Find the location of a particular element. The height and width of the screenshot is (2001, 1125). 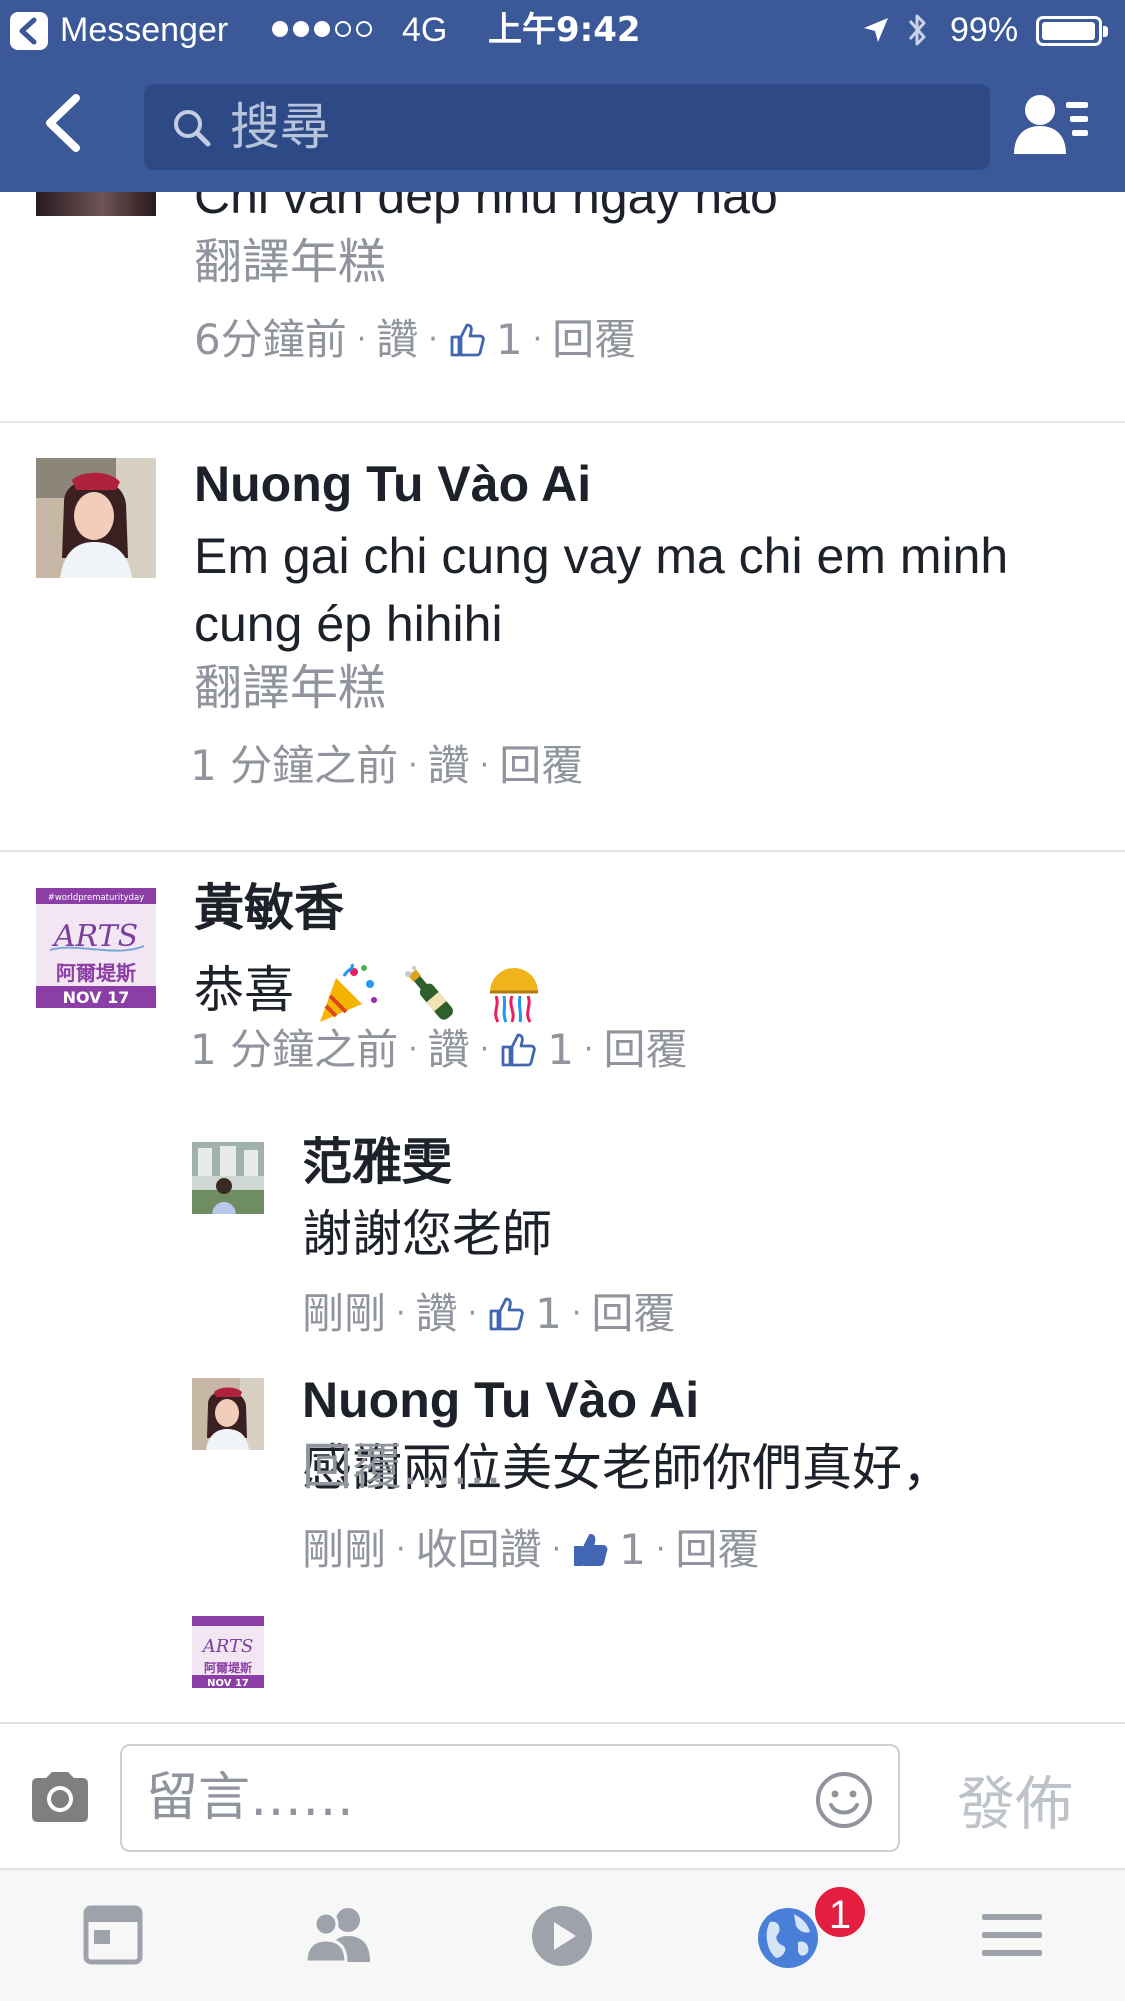

comment-meta: 6分鐘前 · 讚 · 1 · 回覆 is located at coordinates (415, 340).